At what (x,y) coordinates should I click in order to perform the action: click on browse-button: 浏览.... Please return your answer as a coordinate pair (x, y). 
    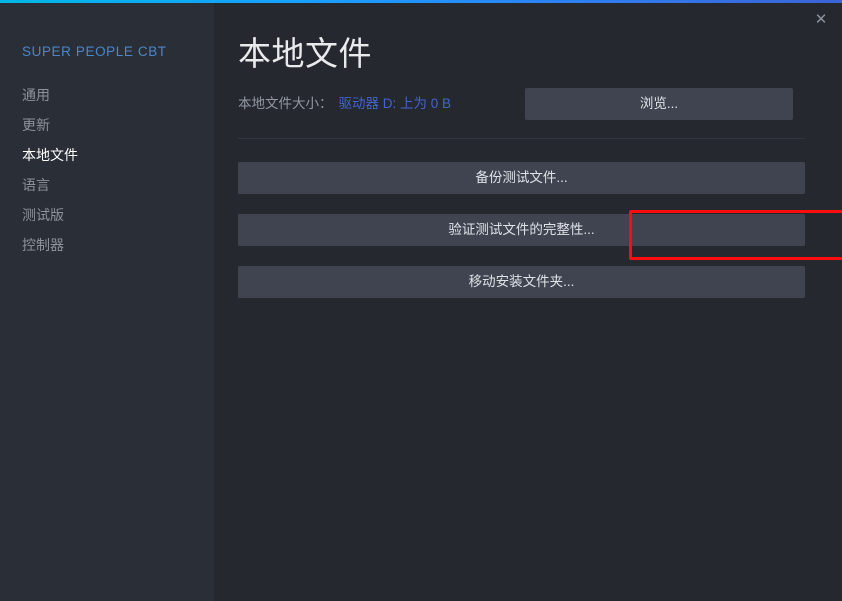
    Looking at the image, I should click on (659, 104).